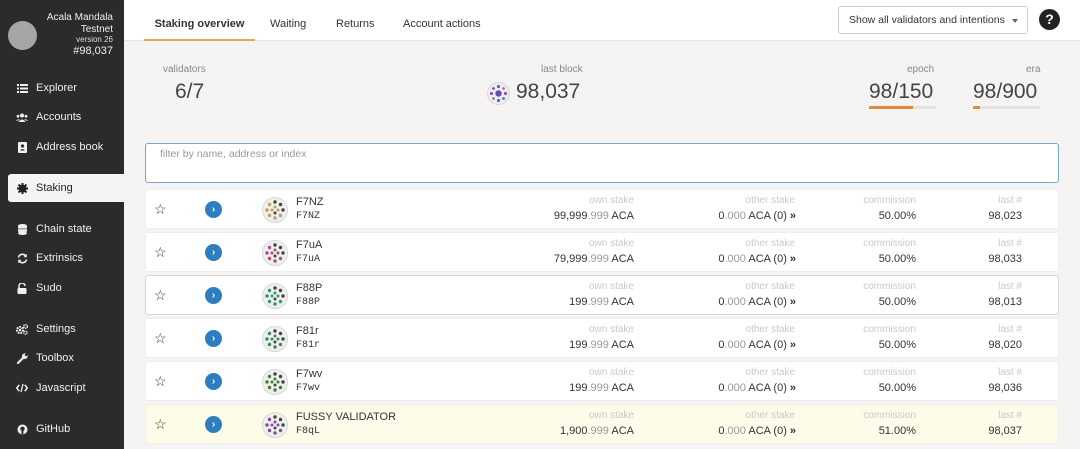  I want to click on validator-address: F7NZ, so click(308, 216).